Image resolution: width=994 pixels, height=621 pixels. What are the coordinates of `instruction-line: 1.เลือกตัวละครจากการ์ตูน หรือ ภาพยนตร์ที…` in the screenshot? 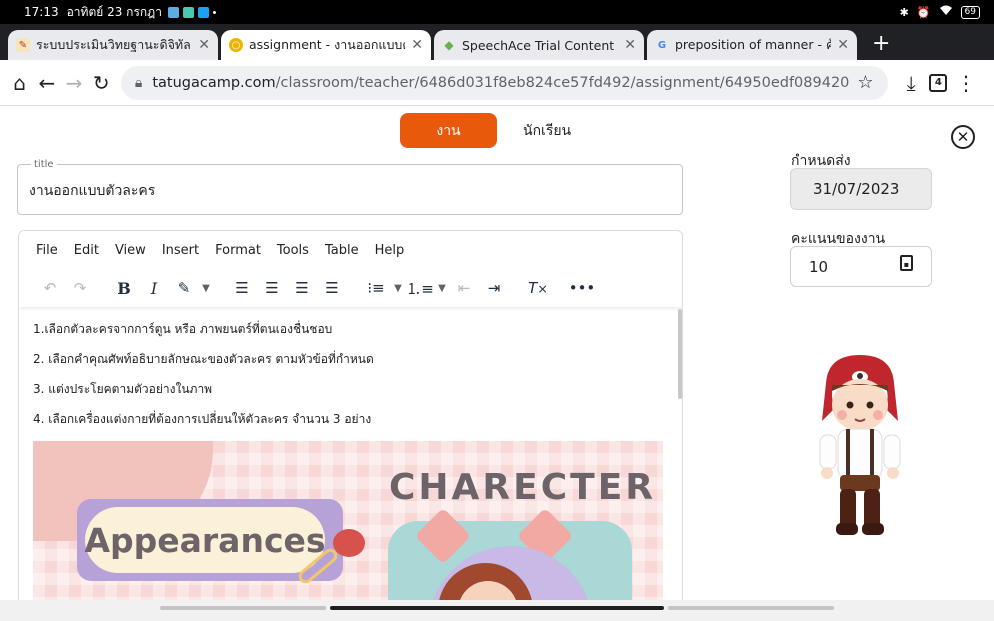 It's located at (183, 329).